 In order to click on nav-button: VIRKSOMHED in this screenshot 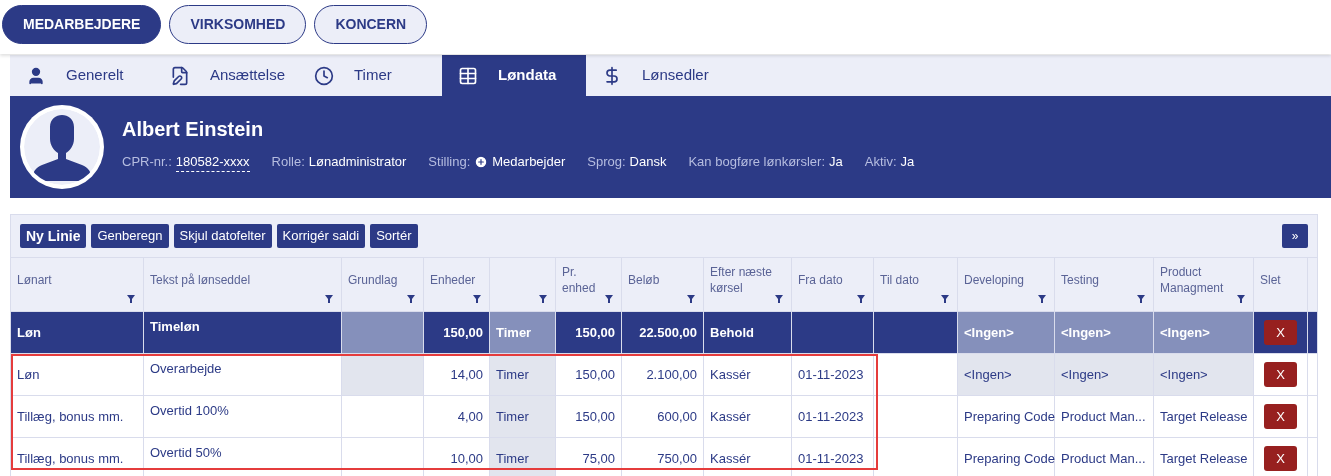, I will do `click(238, 24)`.